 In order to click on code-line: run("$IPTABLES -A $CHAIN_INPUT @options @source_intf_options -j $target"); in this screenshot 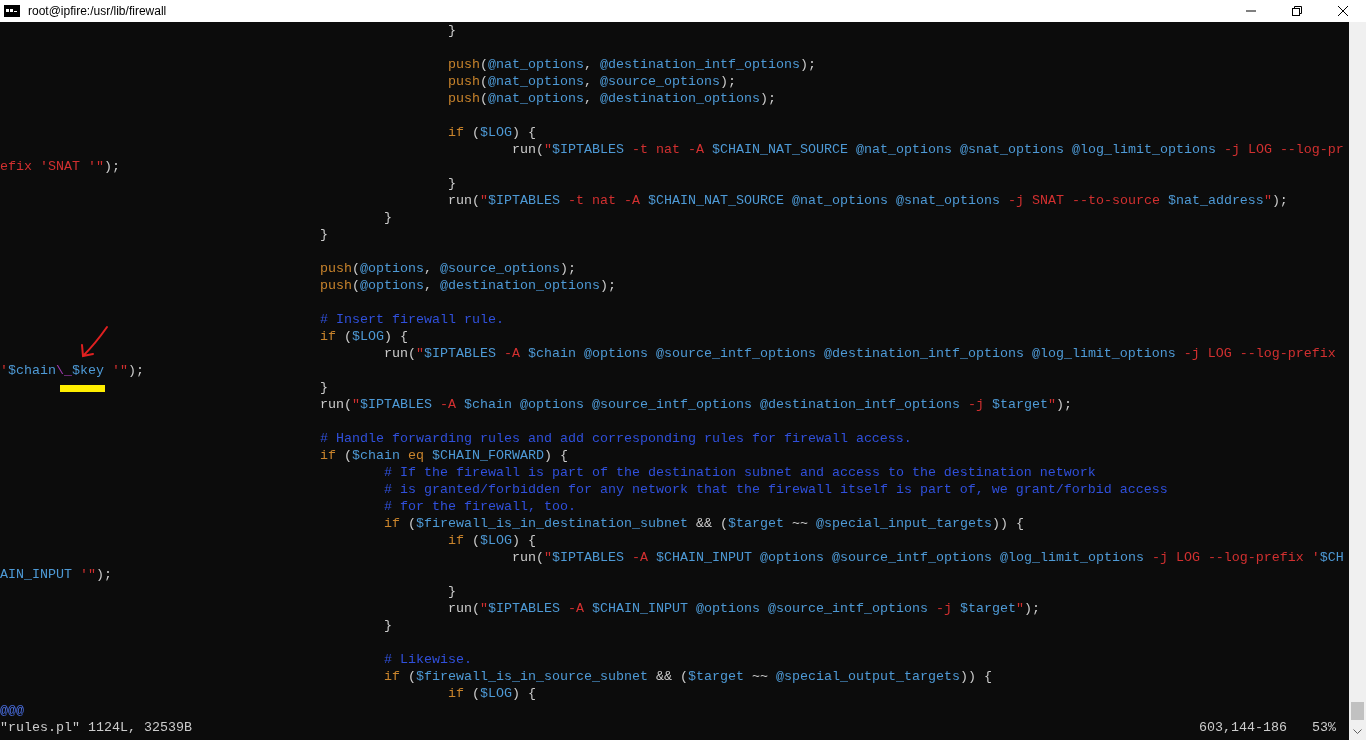, I will do `click(744, 608)`.